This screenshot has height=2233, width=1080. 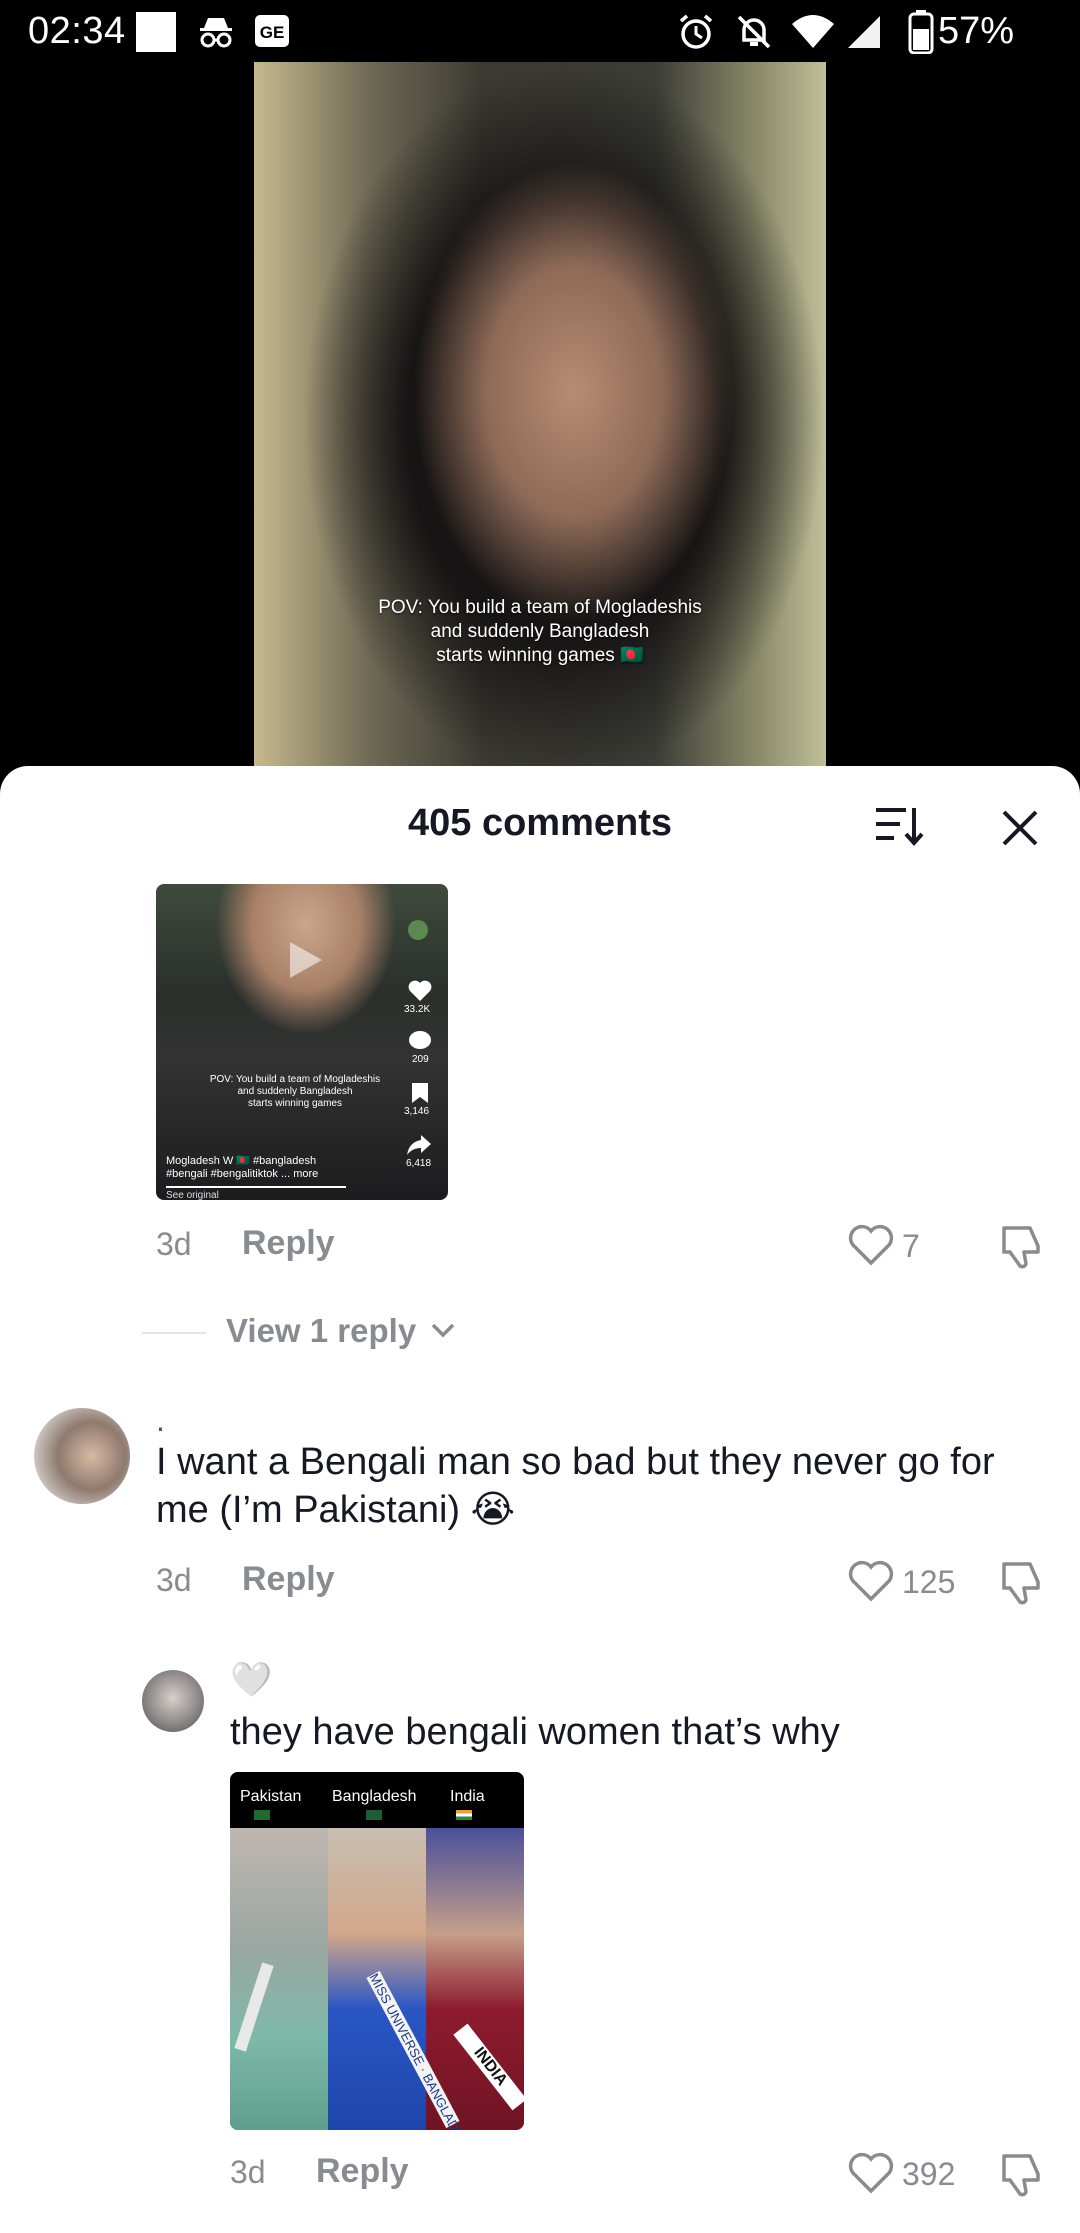 I want to click on sort-icon, so click(x=898, y=825).